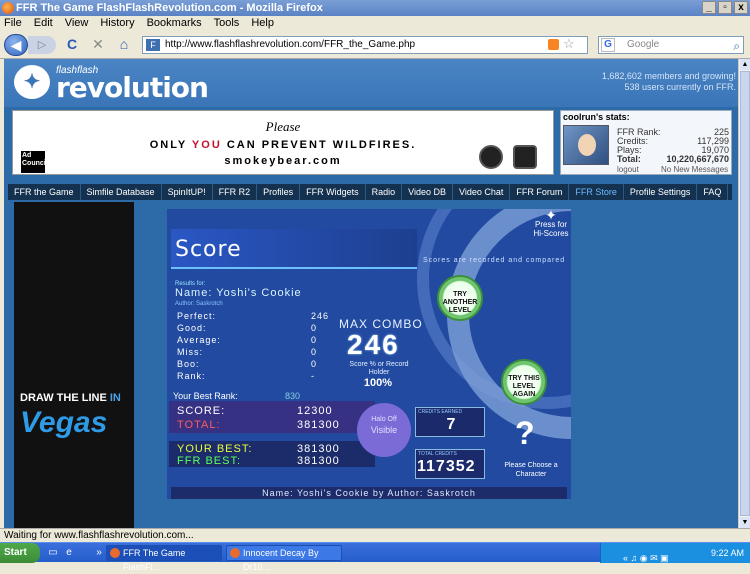 The height and width of the screenshot is (574, 750). I want to click on scroll-thumb, so click(745, 293).